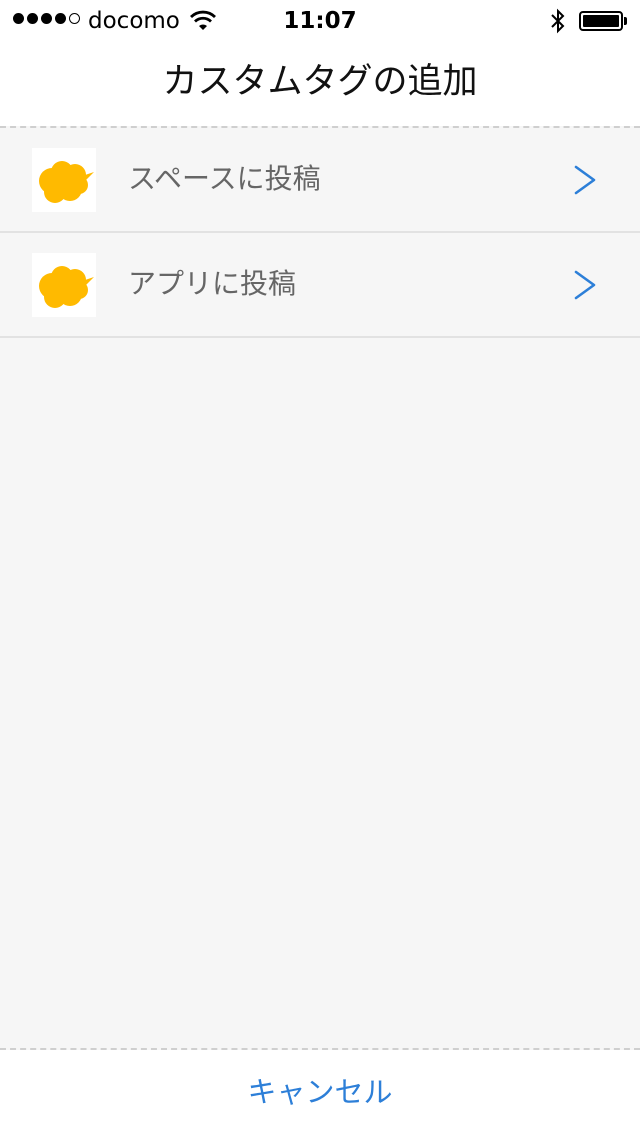  I want to click on list-item-label: スペースに投稿, so click(224, 178).